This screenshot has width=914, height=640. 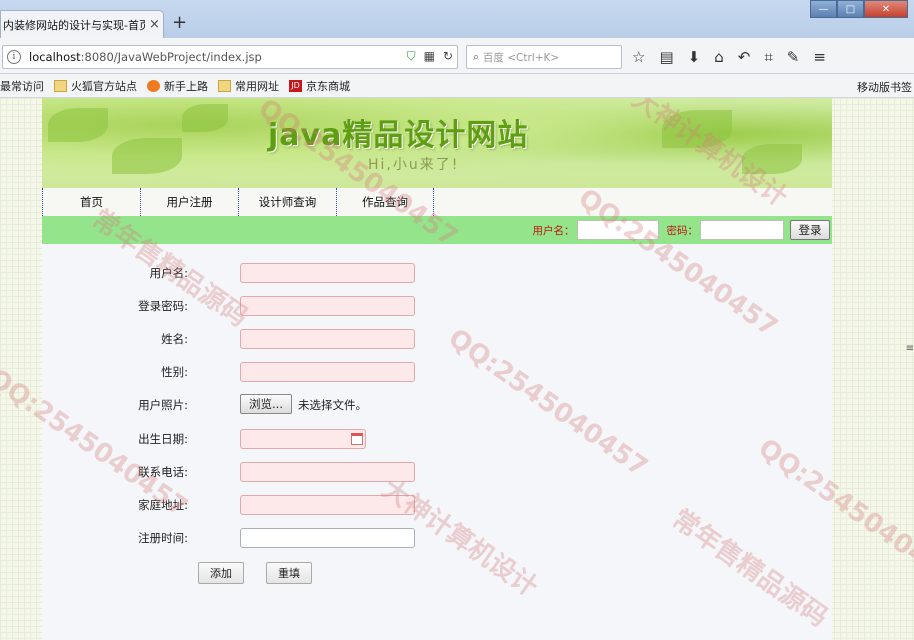 I want to click on url-text: localhost:8080/JavaWebProject/index.jsp, so click(x=145, y=57).